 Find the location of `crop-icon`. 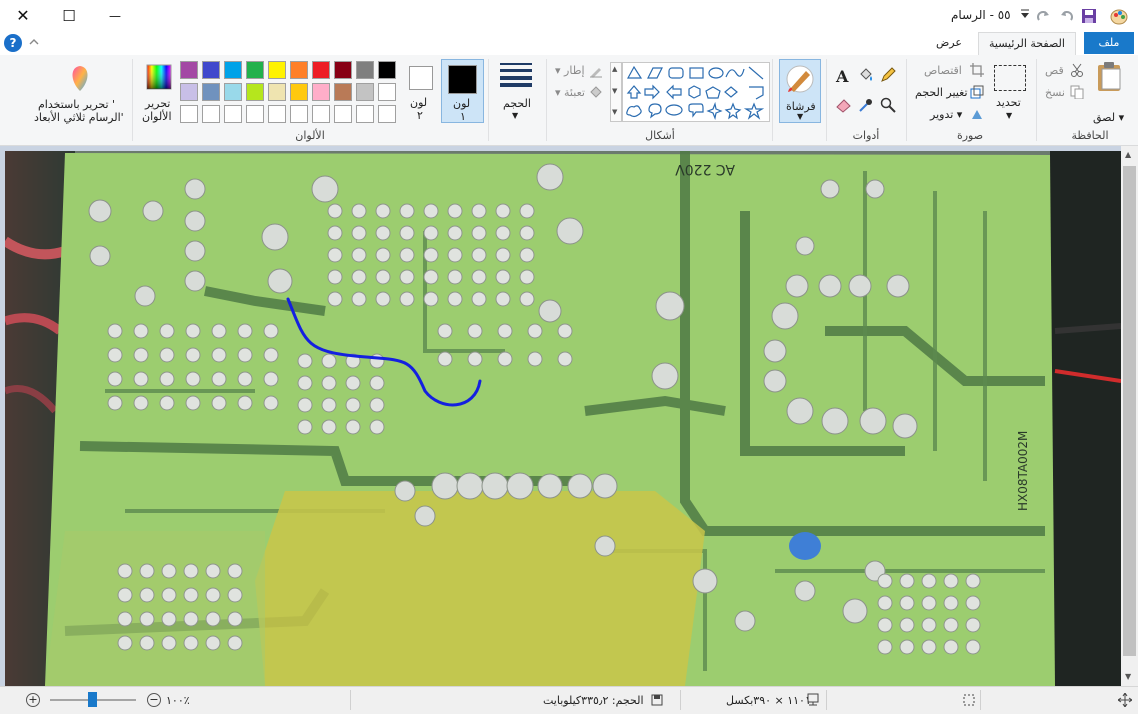

crop-icon is located at coordinates (977, 70).